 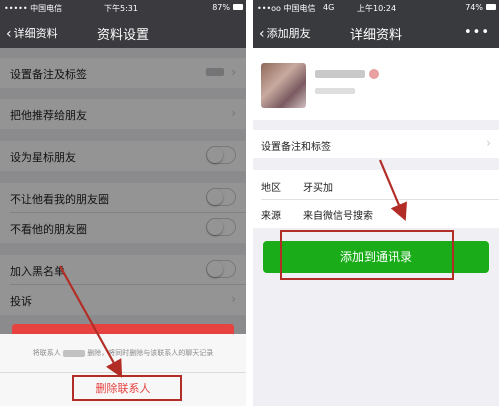 What do you see at coordinates (91, 321) in the screenshot?
I see `arrow-to-delete` at bounding box center [91, 321].